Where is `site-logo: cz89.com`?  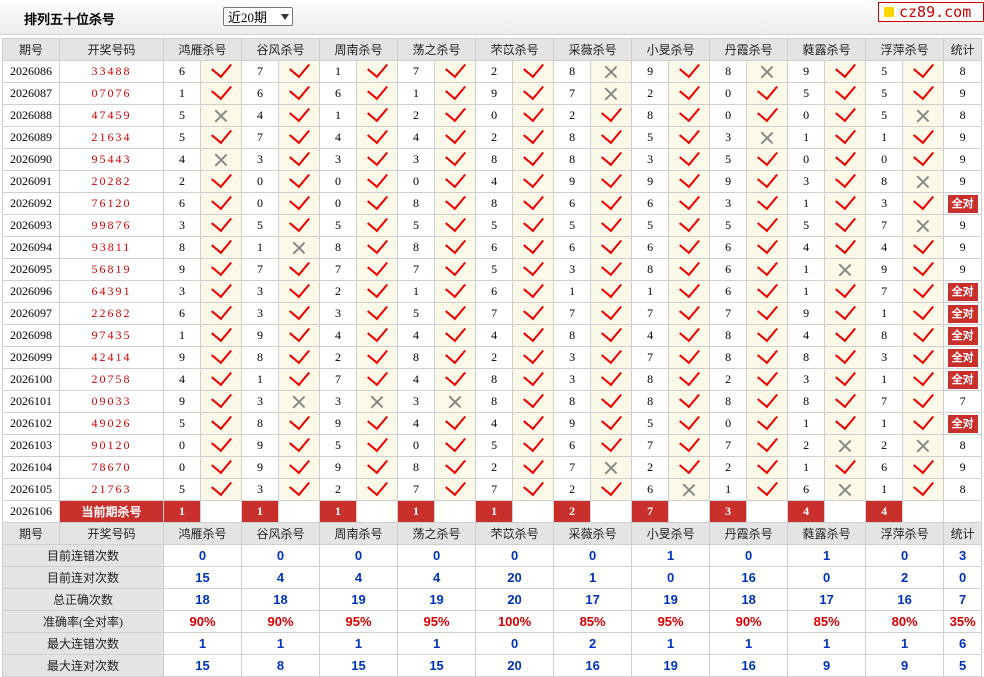
site-logo: cz89.com is located at coordinates (931, 12).